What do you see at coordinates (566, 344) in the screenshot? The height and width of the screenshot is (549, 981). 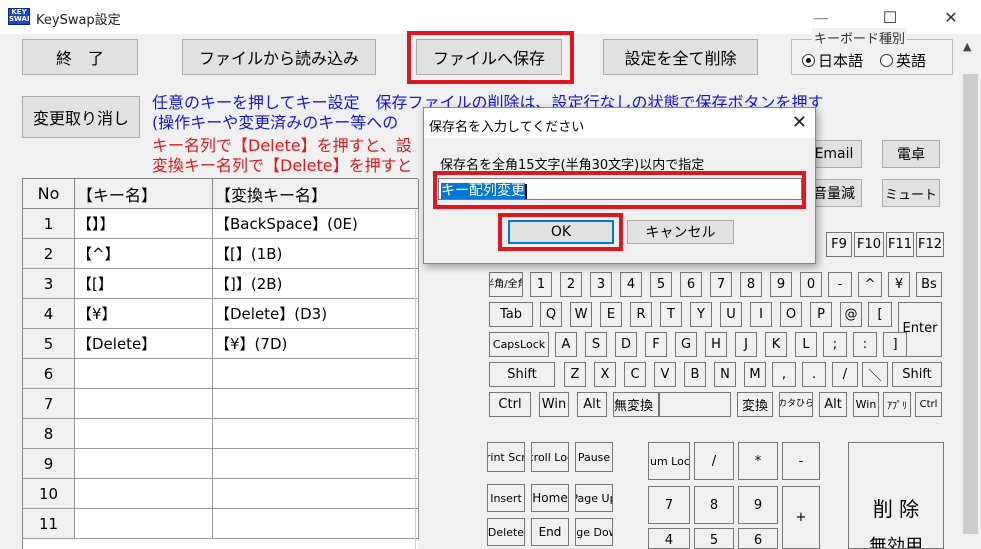 I see `key-a: A` at bounding box center [566, 344].